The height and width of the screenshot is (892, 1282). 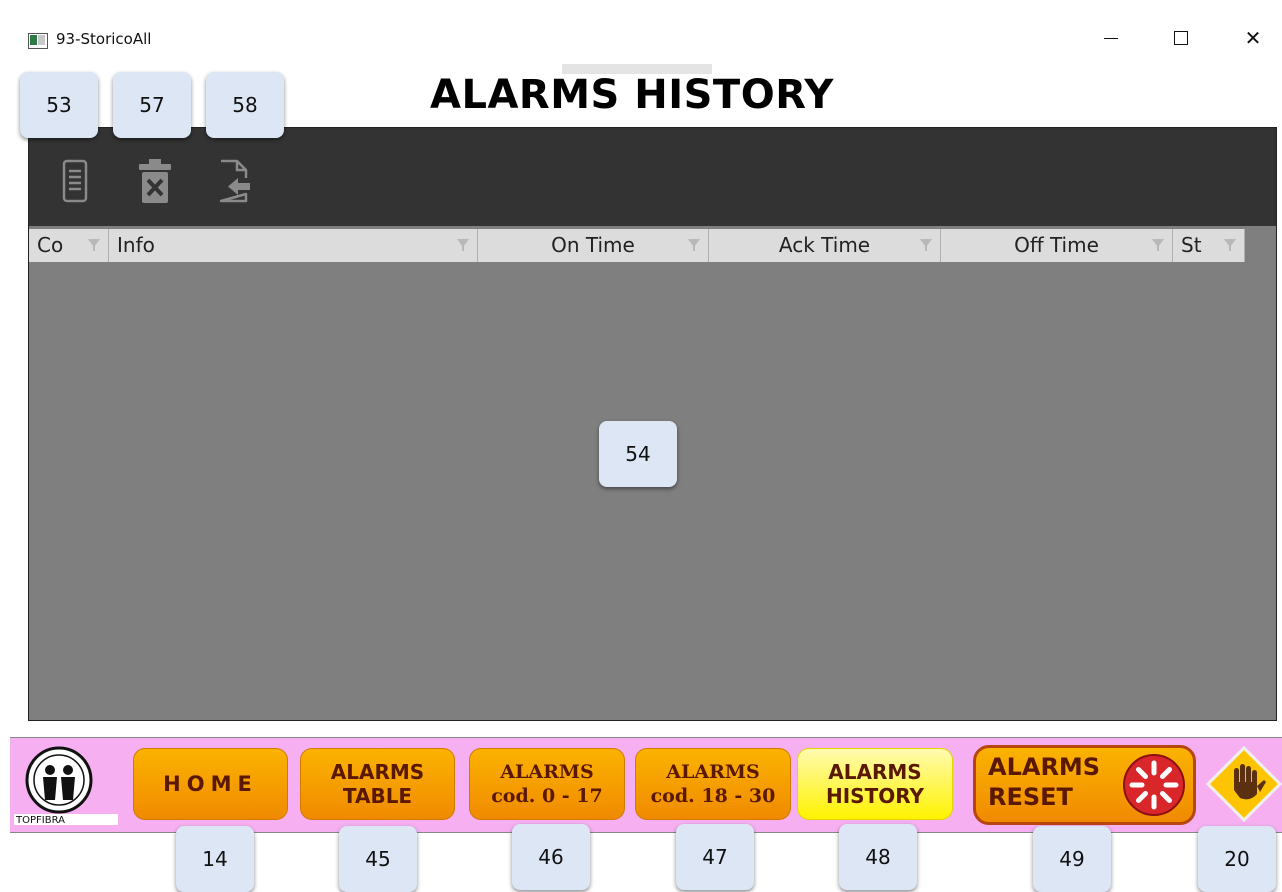 I want to click on column-header-state: St, so click(x=1209, y=245).